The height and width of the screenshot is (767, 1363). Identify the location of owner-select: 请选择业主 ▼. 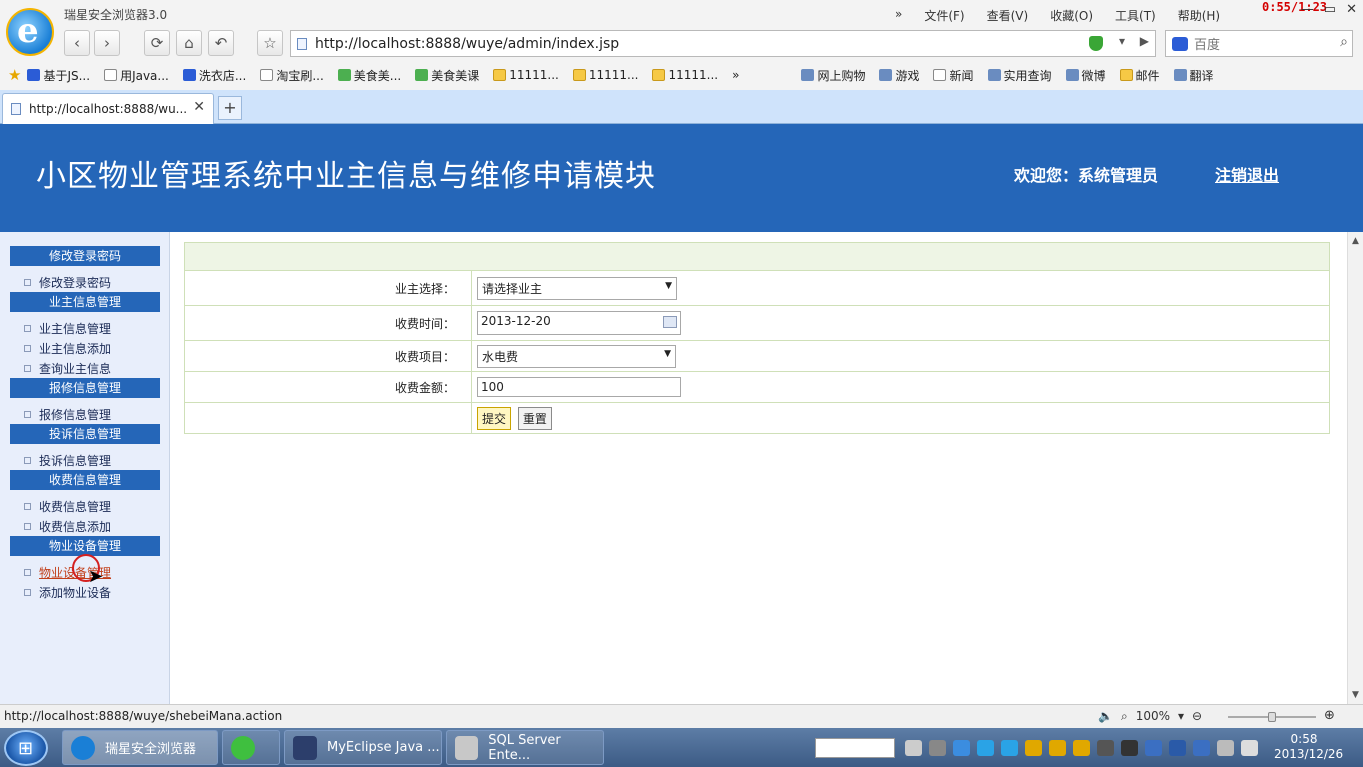
(577, 288).